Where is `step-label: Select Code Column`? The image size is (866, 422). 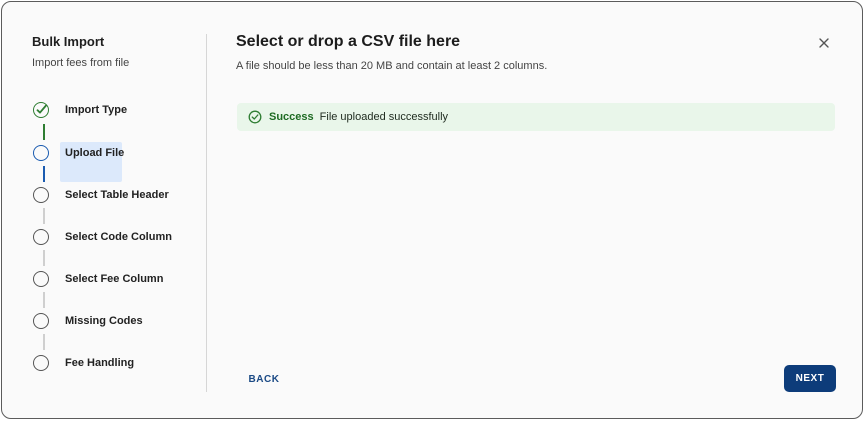 step-label: Select Code Column is located at coordinates (118, 237).